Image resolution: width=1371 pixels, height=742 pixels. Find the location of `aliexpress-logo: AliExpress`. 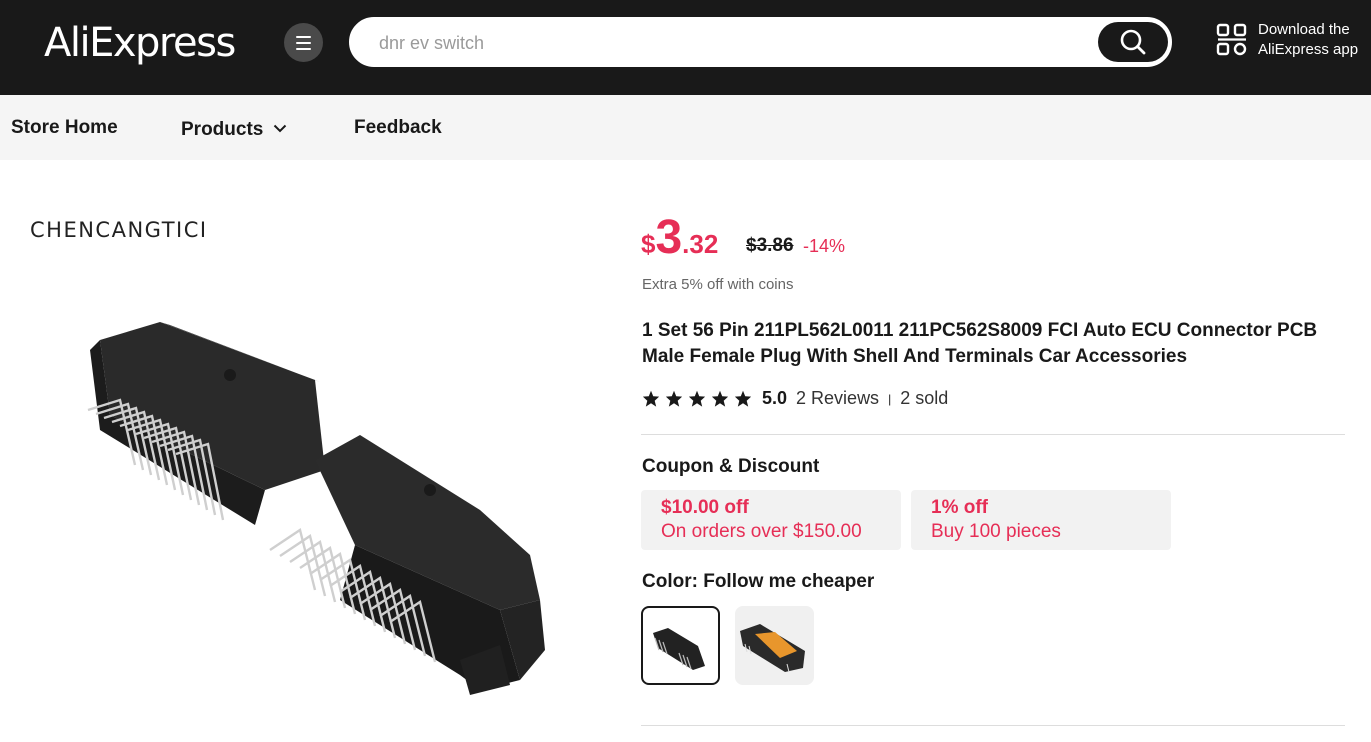

aliexpress-logo: AliExpress is located at coordinates (140, 43).